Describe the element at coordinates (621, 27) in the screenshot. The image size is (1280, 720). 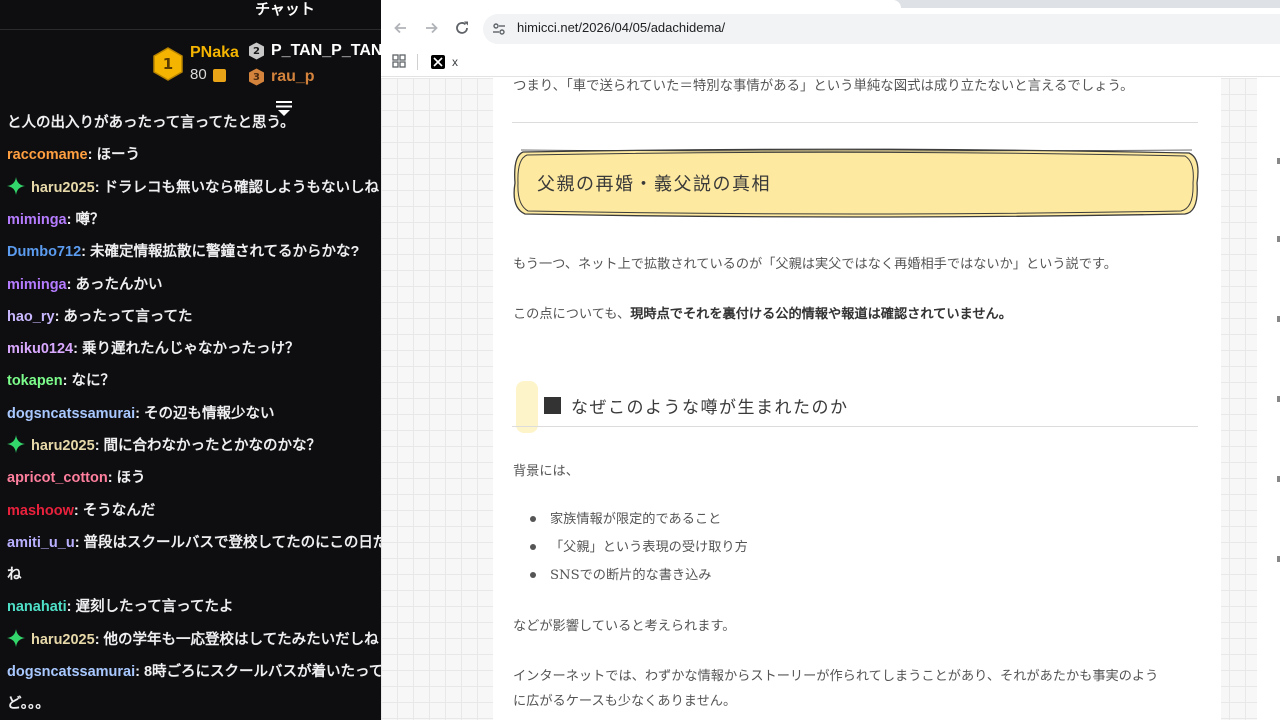
I see `url-text: himicci.net/2026/04/05/adachidema/` at that location.